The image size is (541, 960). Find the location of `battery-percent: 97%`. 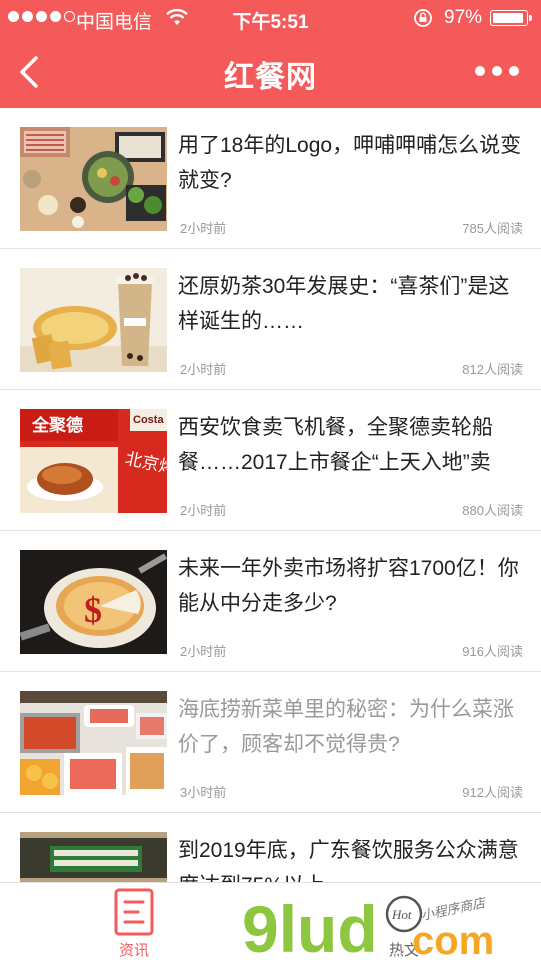

battery-percent: 97% is located at coordinates (463, 17).